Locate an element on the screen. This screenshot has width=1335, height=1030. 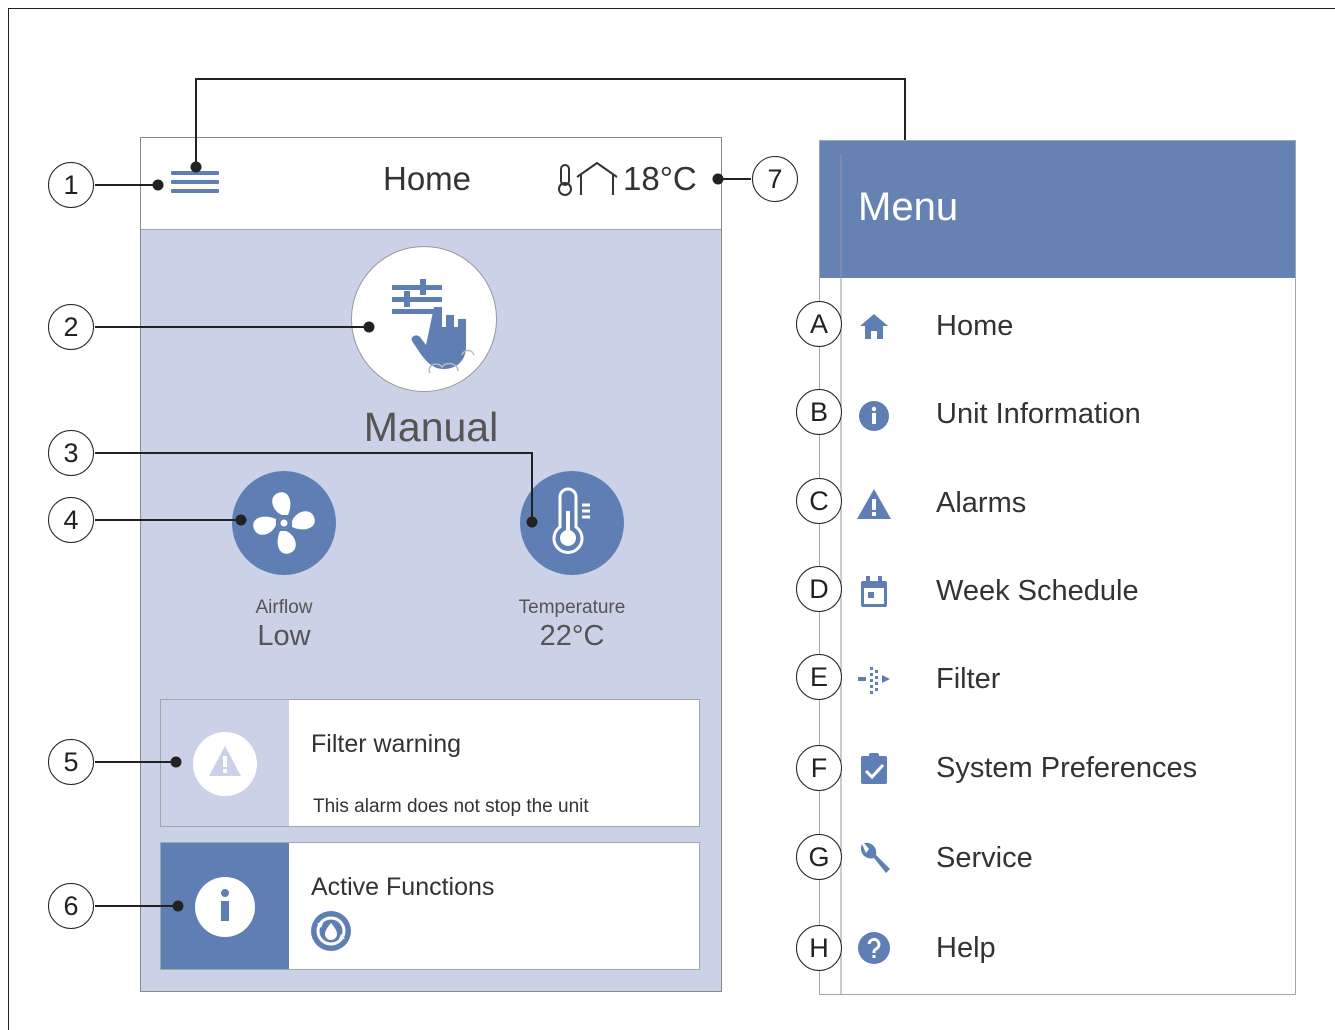
callout-7: 7 is located at coordinates (775, 179).